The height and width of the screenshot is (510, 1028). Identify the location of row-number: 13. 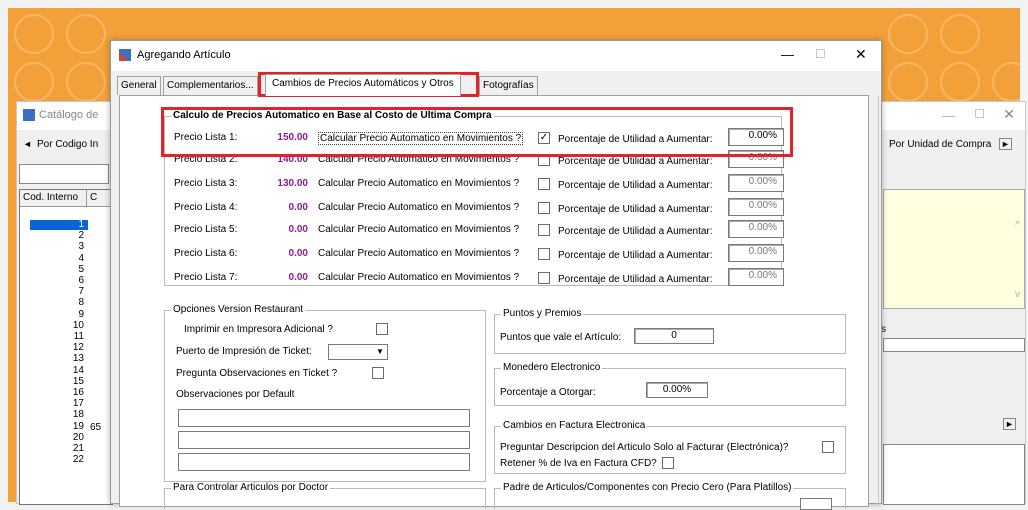
(78, 358).